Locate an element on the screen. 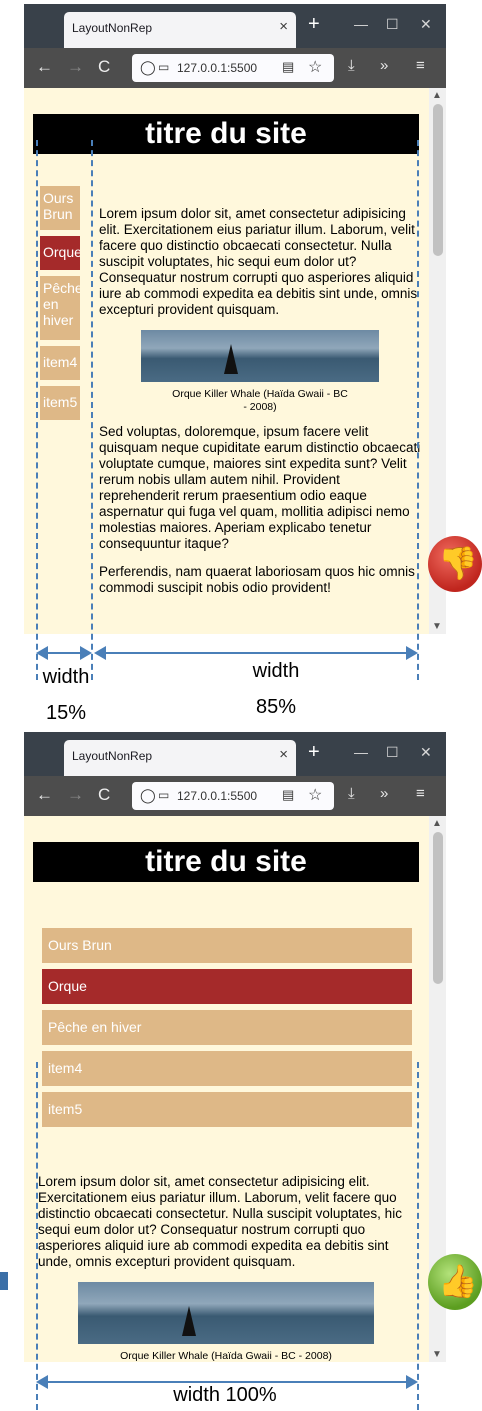  content-width-arrow is located at coordinates (254, 653).